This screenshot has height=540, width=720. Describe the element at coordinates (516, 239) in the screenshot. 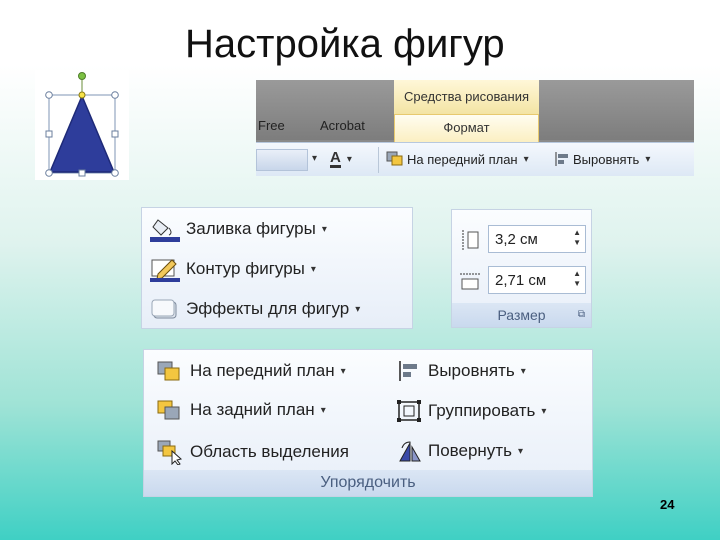

I see `shape-height-value: 3,2 см` at that location.